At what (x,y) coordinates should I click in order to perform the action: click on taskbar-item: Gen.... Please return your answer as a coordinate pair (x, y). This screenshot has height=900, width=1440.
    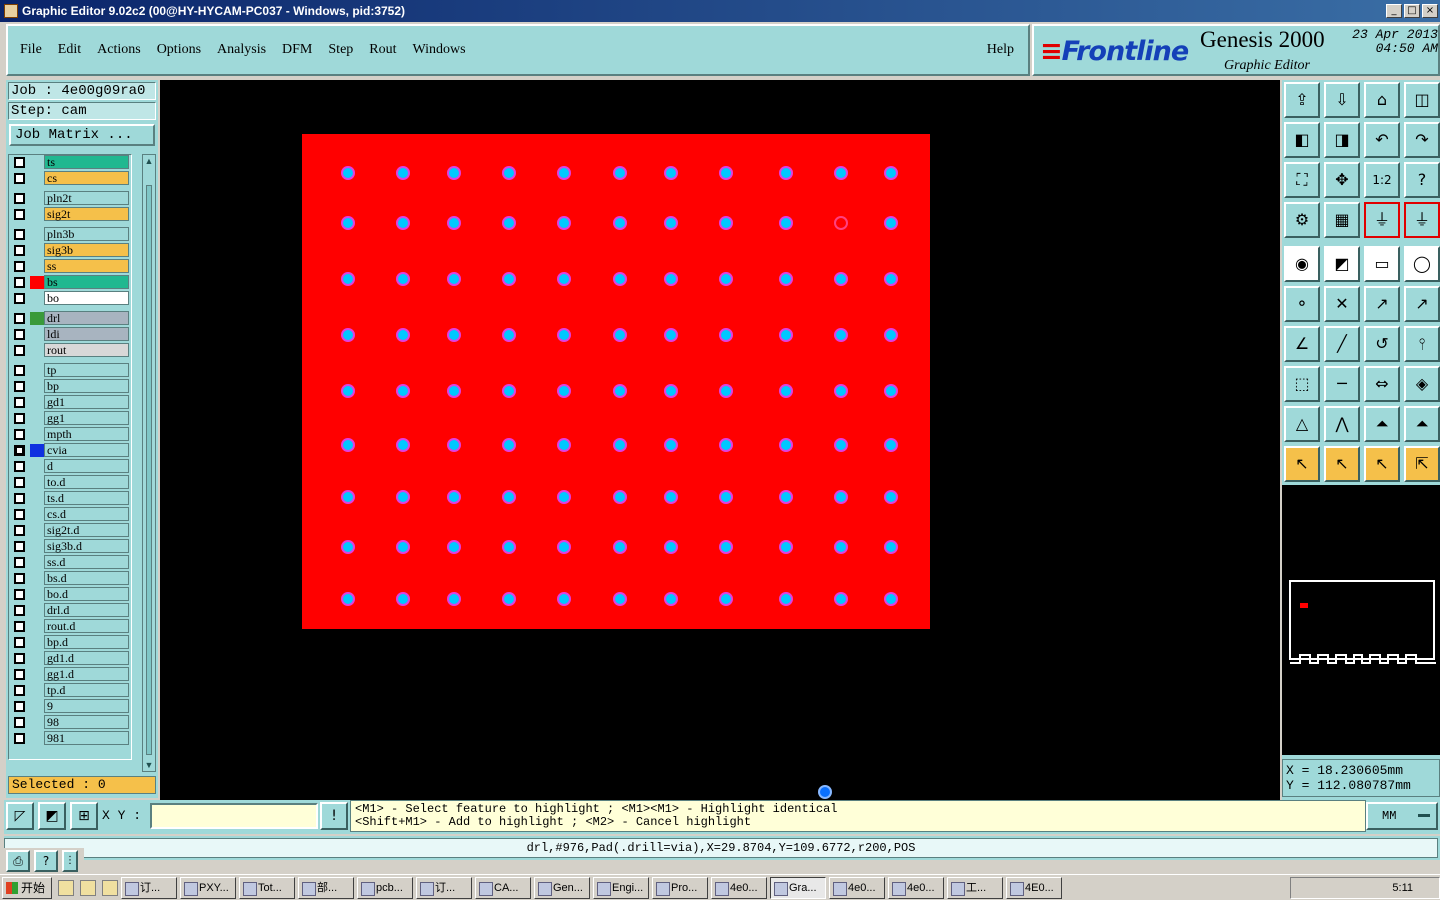
    Looking at the image, I should click on (562, 887).